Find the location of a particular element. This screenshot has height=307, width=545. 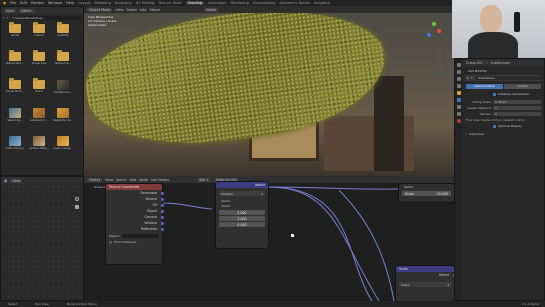

adaptive-subdivision-checkbox-row: Adaptive Subdivision is located at coordinates (518, 94).